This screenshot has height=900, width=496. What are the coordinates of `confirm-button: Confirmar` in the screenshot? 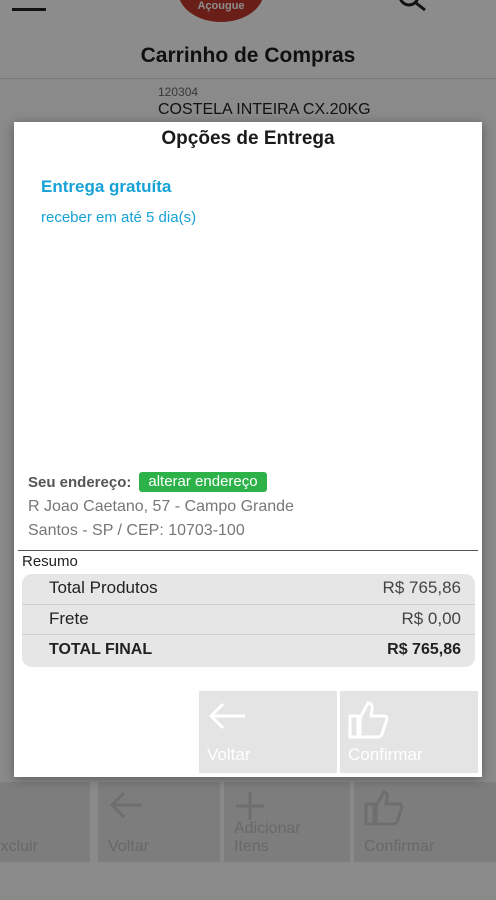 It's located at (409, 732).